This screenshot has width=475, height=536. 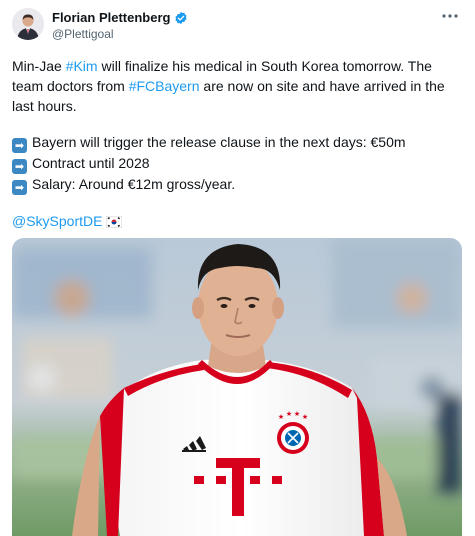 What do you see at coordinates (83, 34) in the screenshot?
I see `author-handle: @Plettigoal` at bounding box center [83, 34].